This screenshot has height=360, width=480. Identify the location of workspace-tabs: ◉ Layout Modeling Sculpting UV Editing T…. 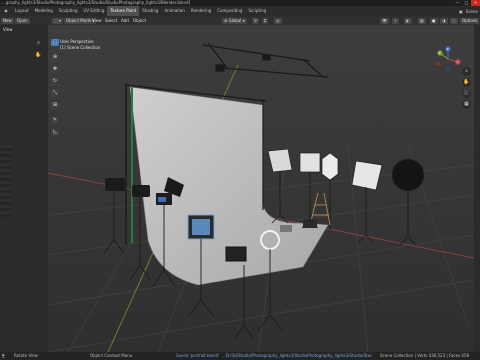
(240, 11).